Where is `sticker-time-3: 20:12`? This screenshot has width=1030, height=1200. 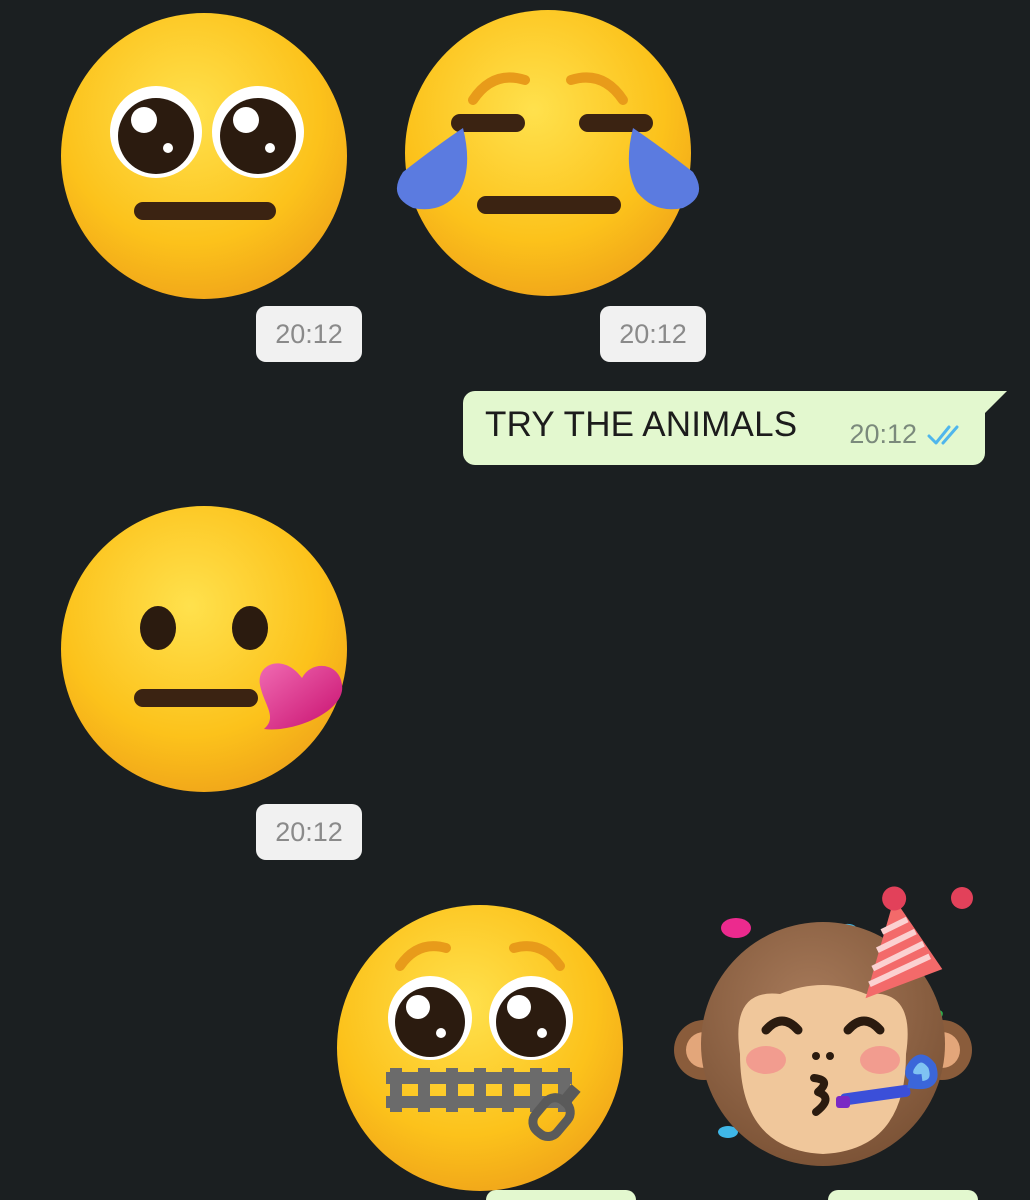
sticker-time-3: 20:12 is located at coordinates (309, 832).